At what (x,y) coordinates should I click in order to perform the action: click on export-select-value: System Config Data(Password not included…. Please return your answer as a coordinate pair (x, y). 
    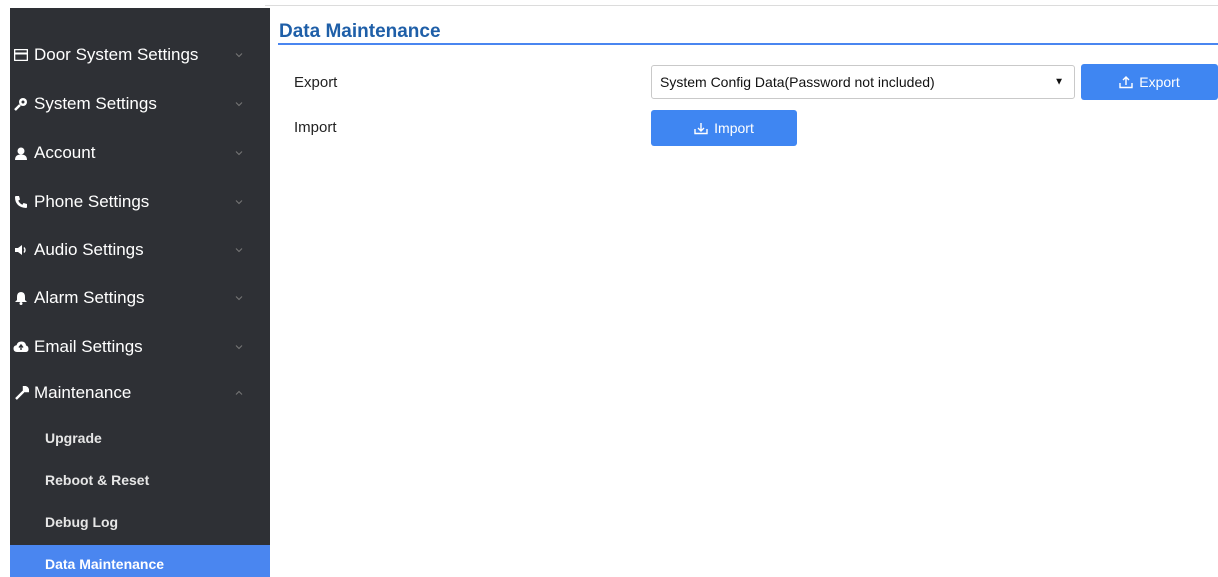
    Looking at the image, I should click on (797, 82).